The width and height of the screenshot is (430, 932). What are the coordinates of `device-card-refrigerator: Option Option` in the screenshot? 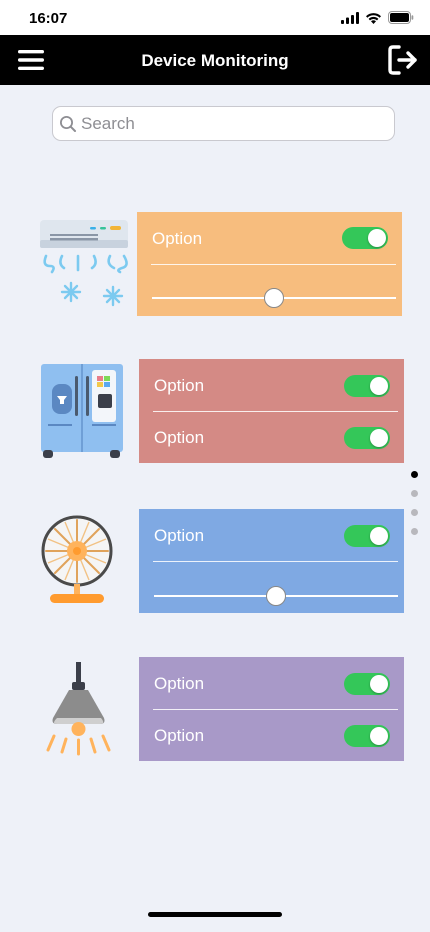 It's located at (271, 411).